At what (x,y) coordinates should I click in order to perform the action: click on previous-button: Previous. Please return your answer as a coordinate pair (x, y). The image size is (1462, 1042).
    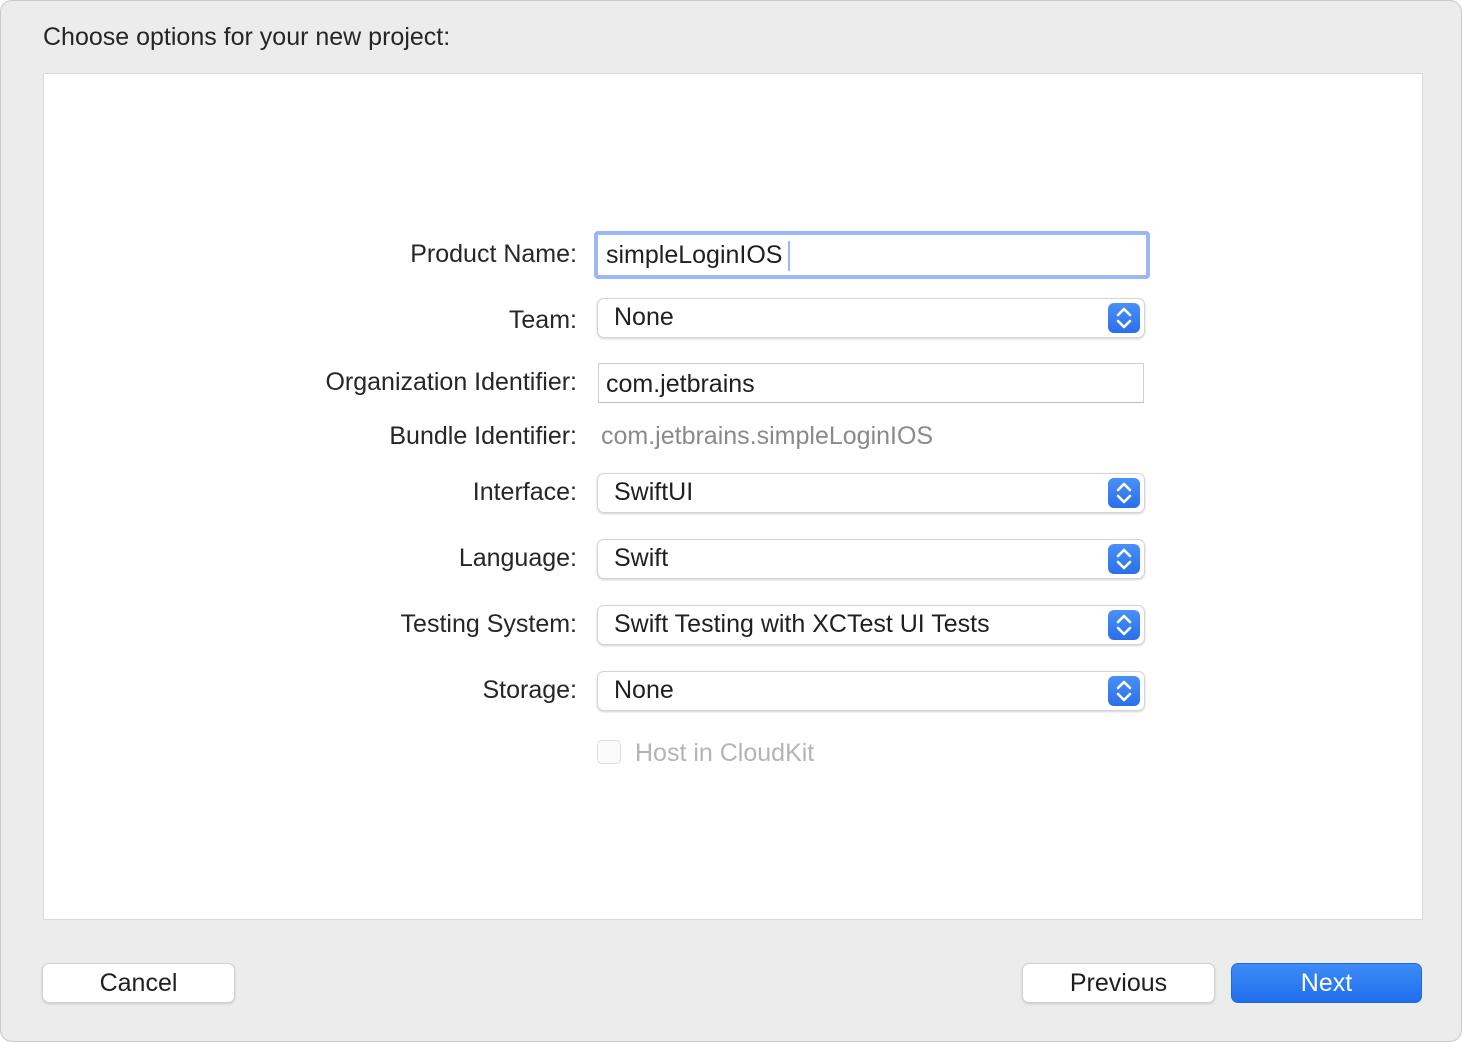
    Looking at the image, I should click on (1118, 983).